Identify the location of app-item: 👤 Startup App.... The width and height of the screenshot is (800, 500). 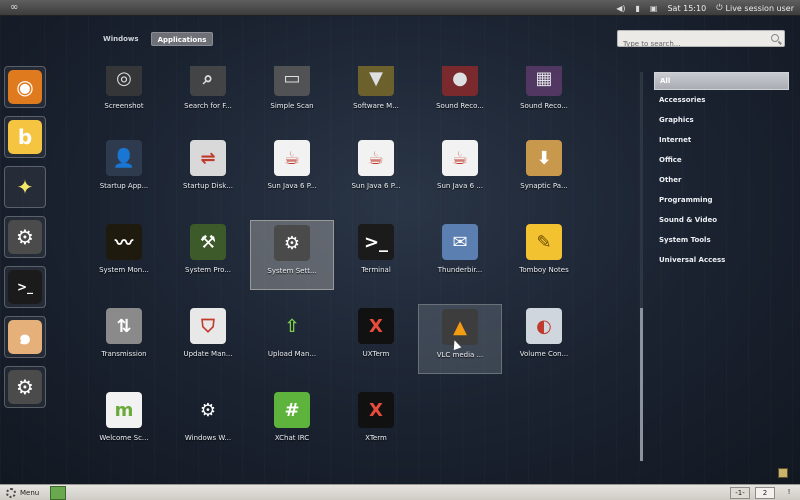
(124, 171).